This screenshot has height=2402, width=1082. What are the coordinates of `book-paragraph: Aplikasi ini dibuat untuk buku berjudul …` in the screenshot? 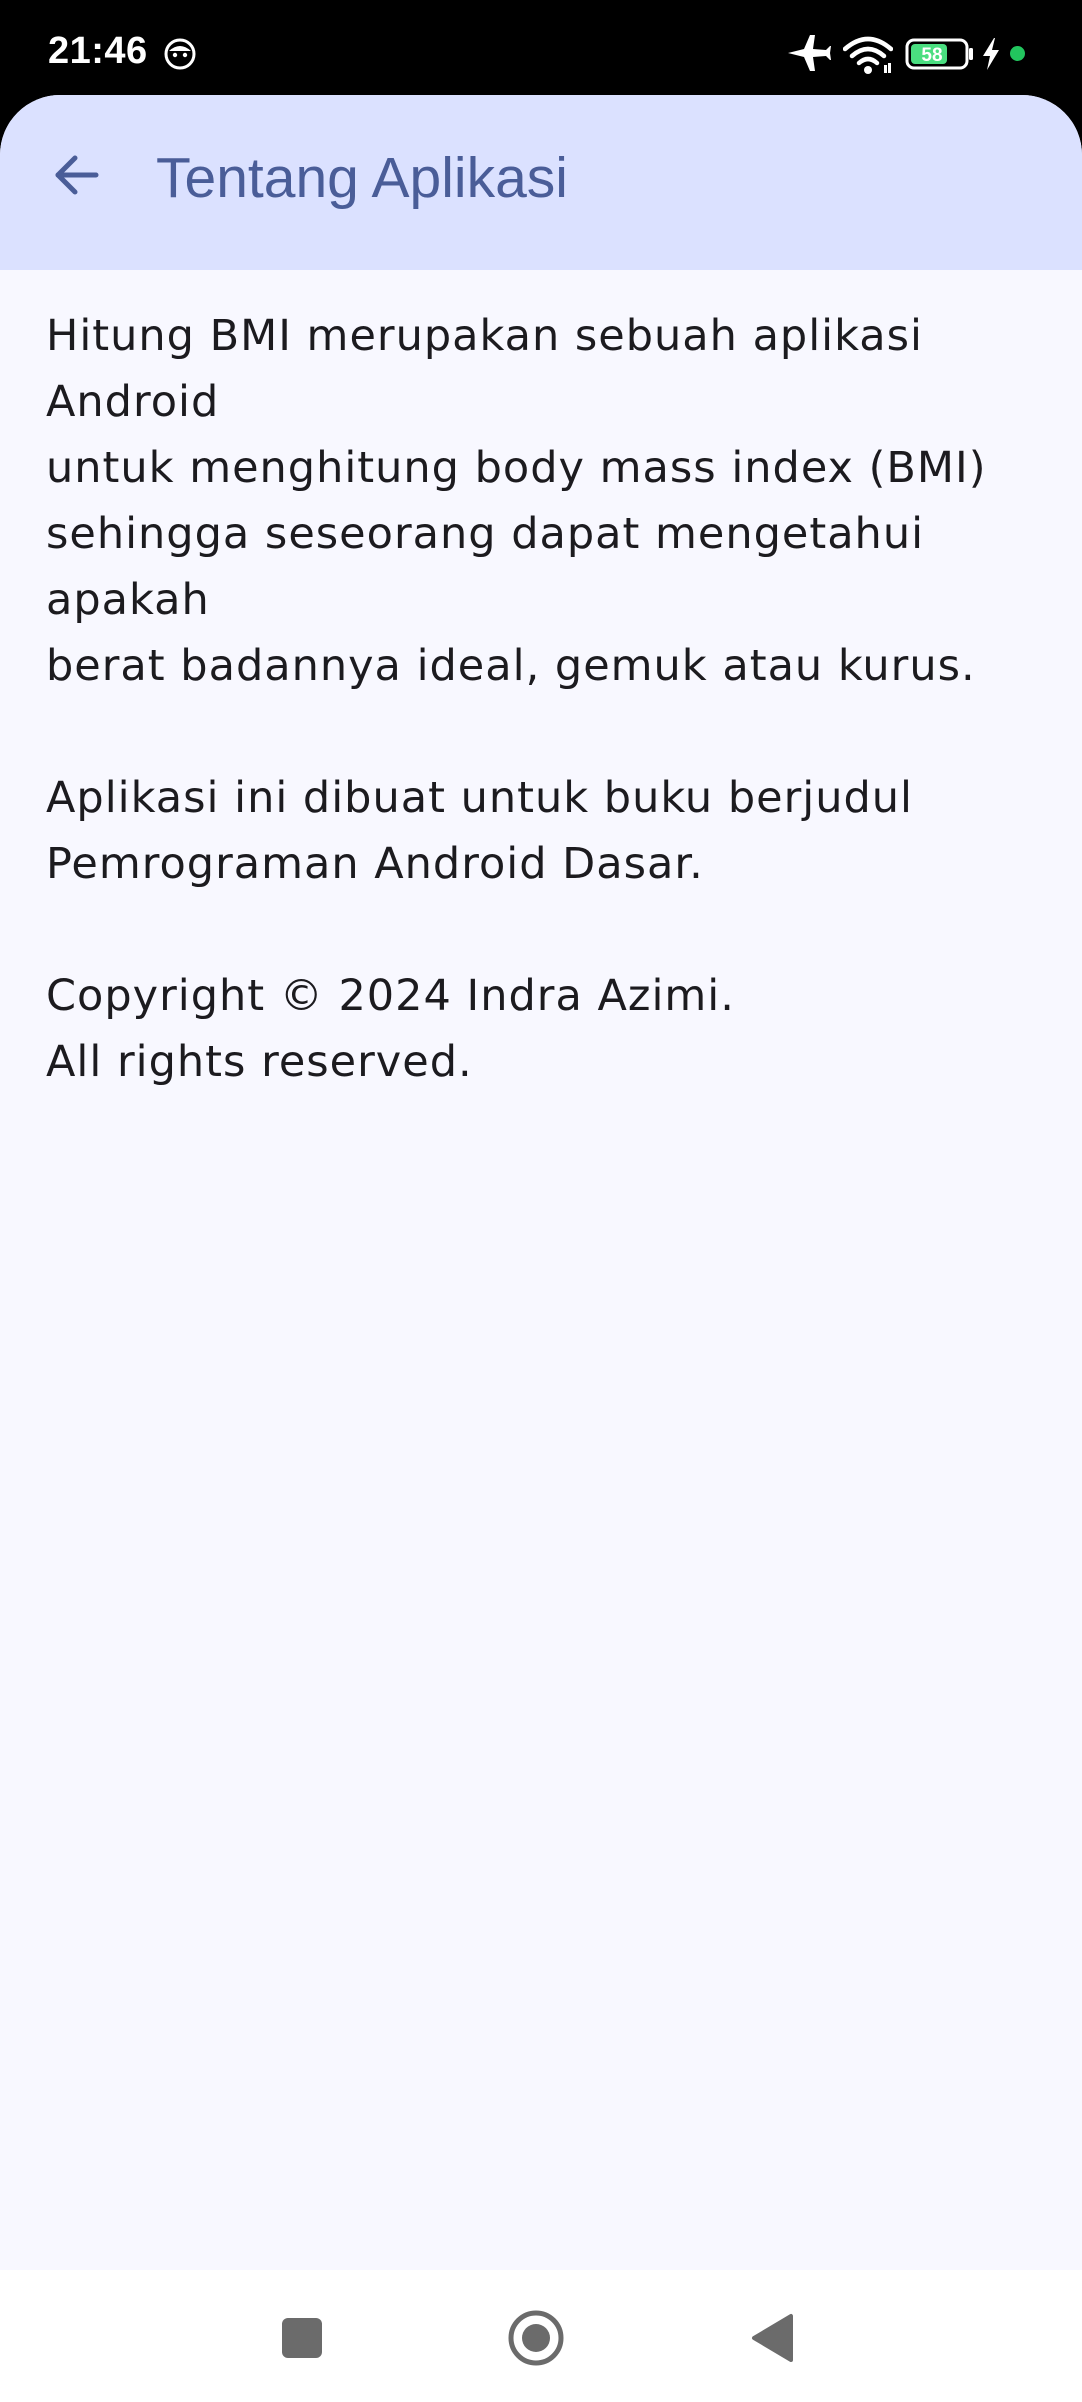 It's located at (479, 831).